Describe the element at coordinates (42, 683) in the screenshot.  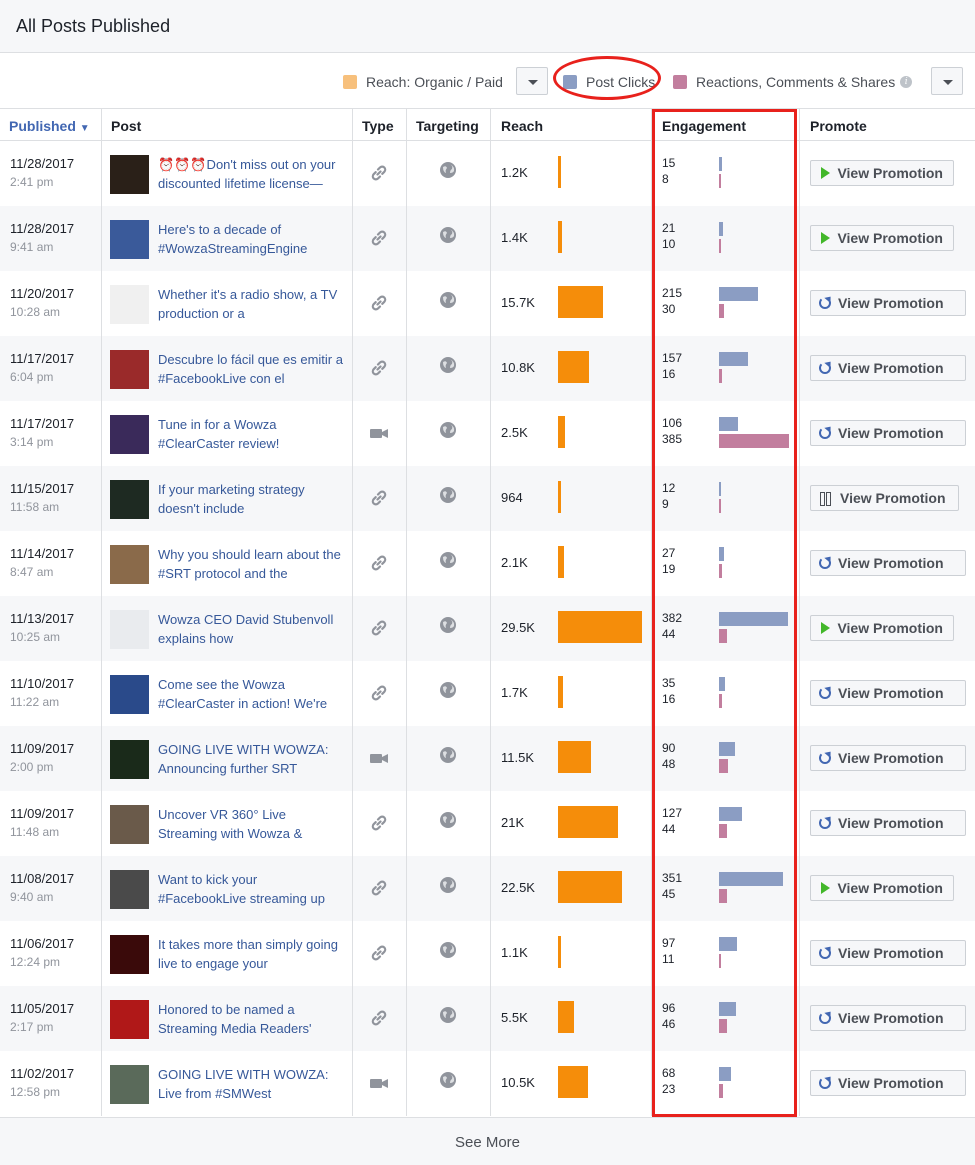
I see `published-date: 11/10/2017` at that location.